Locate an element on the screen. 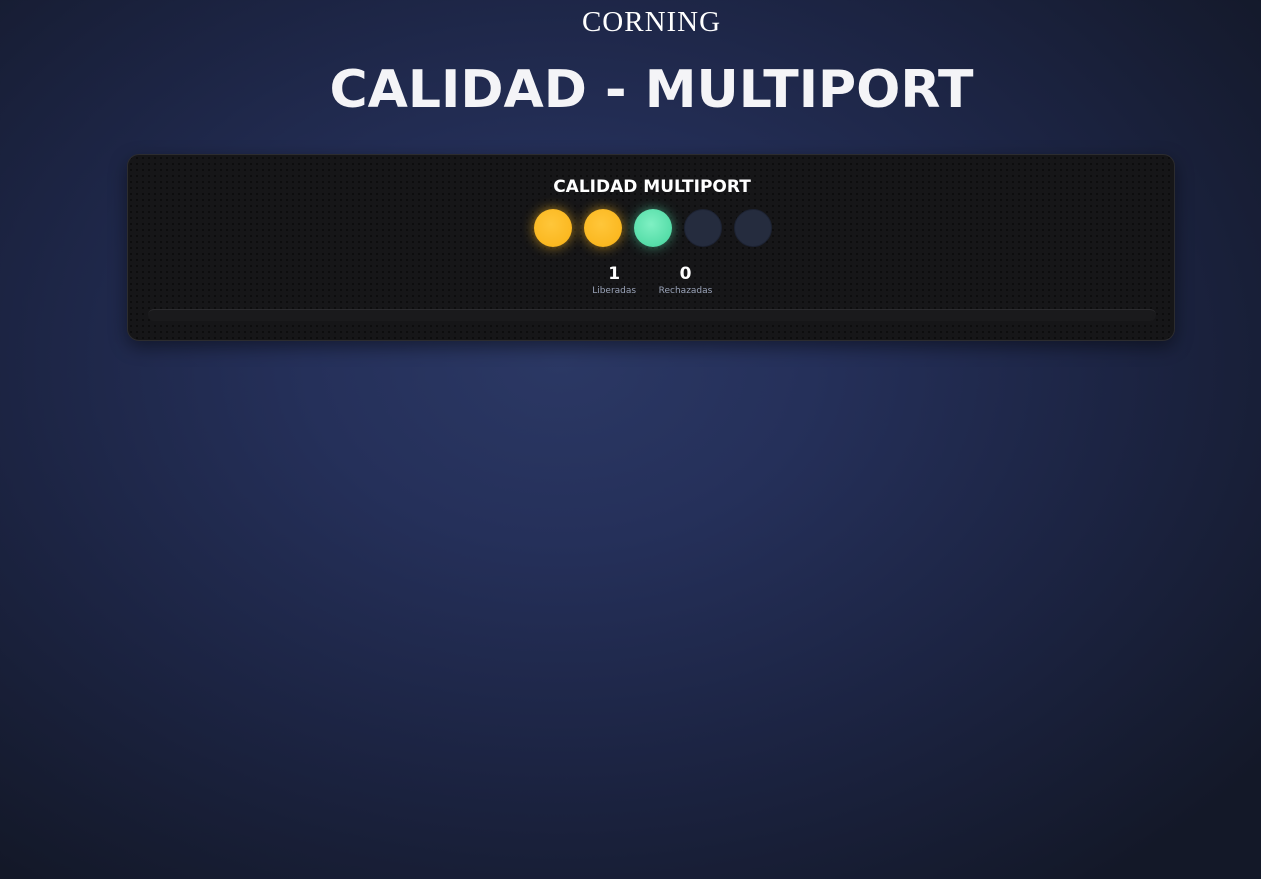  status-lights is located at coordinates (653, 228).